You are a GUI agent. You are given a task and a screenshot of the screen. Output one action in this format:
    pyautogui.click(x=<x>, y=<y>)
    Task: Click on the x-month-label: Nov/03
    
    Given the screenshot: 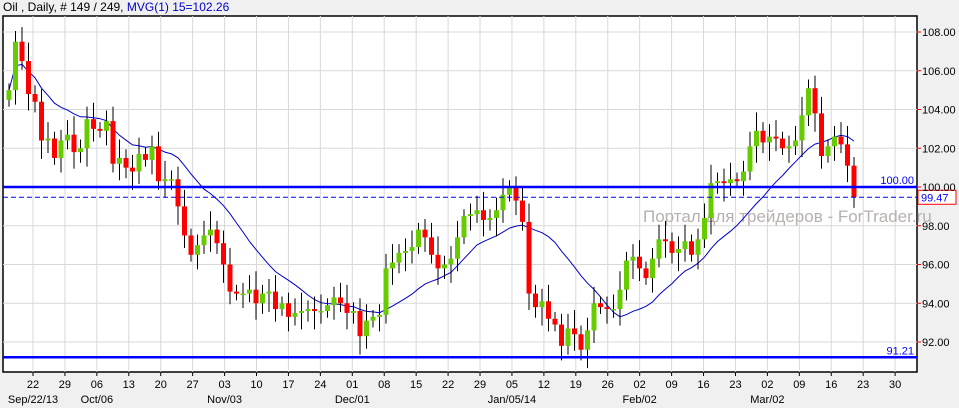 What is the action you would take?
    pyautogui.click(x=224, y=400)
    